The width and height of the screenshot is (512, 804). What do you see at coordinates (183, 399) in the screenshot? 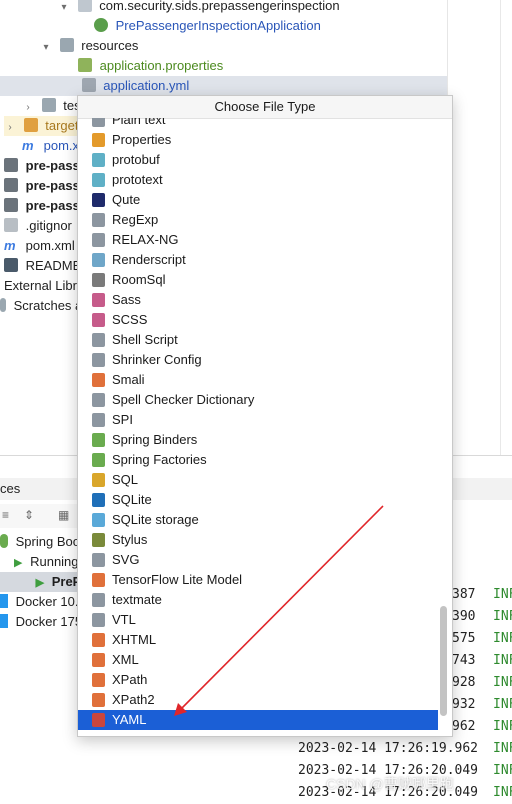
I see `file-type-label: Spell Checker Dictionary` at bounding box center [183, 399].